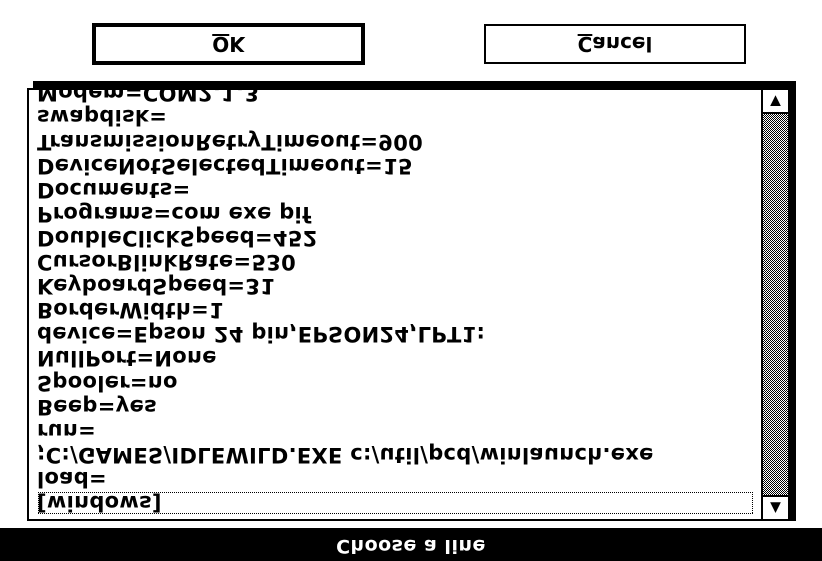  What do you see at coordinates (395, 479) in the screenshot?
I see `list-item: load=` at bounding box center [395, 479].